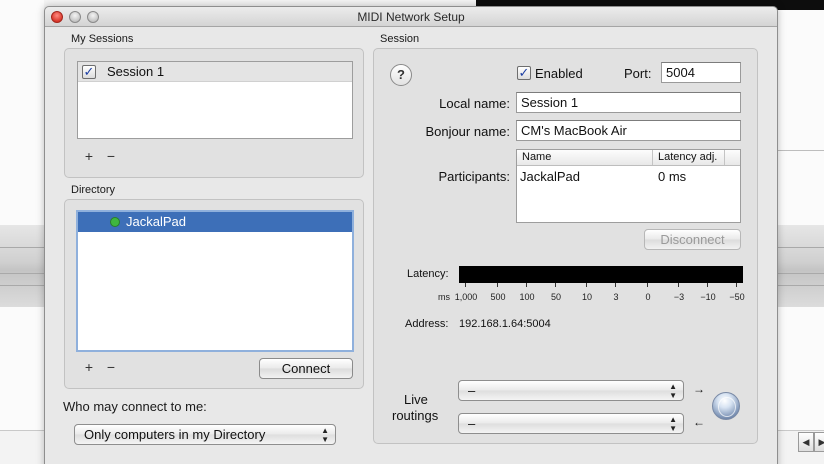  Describe the element at coordinates (215, 100) in the screenshot. I see `sessions-list: ✓ Session 1` at that location.